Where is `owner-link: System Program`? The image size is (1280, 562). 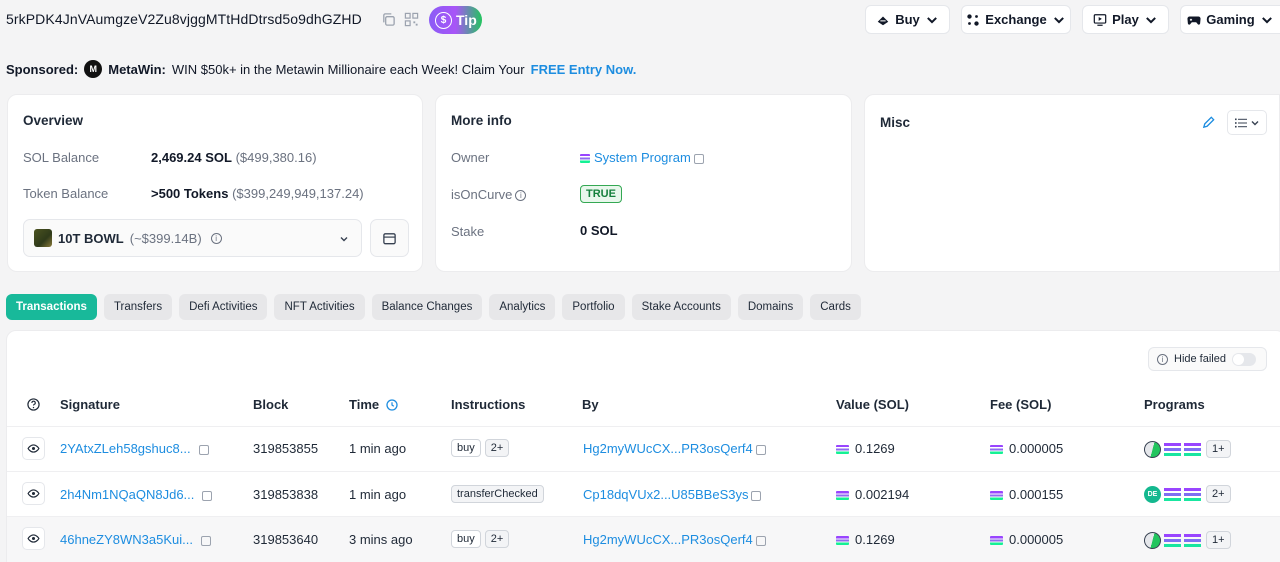 owner-link: System Program is located at coordinates (642, 157).